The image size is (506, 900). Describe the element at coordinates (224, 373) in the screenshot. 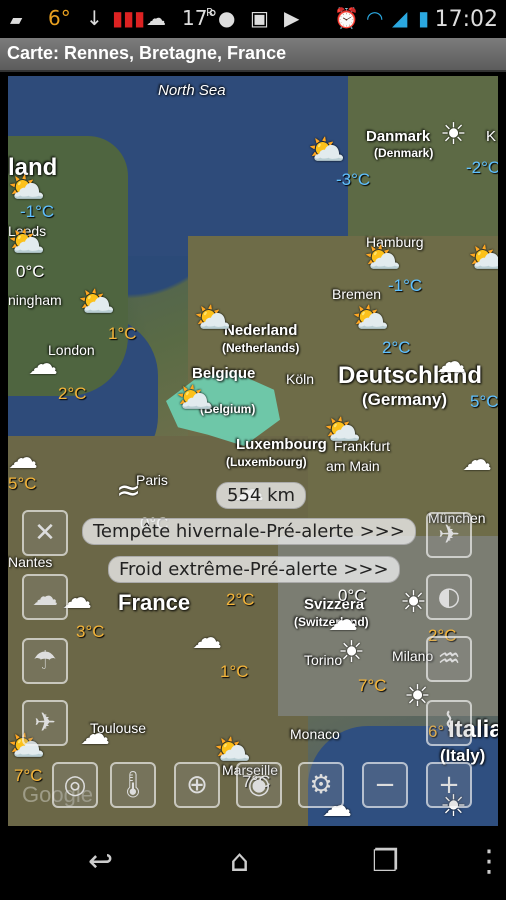

I see `label-belgique: Belgique` at that location.